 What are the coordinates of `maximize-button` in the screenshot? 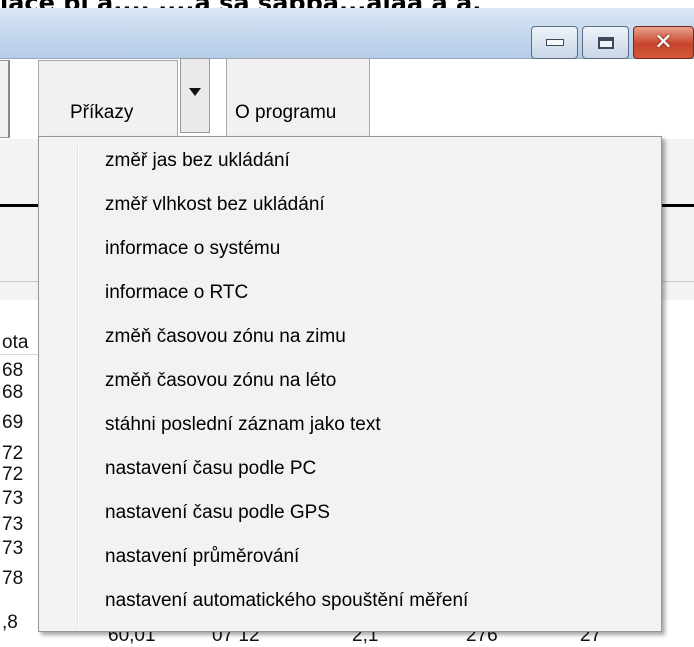 It's located at (605, 42).